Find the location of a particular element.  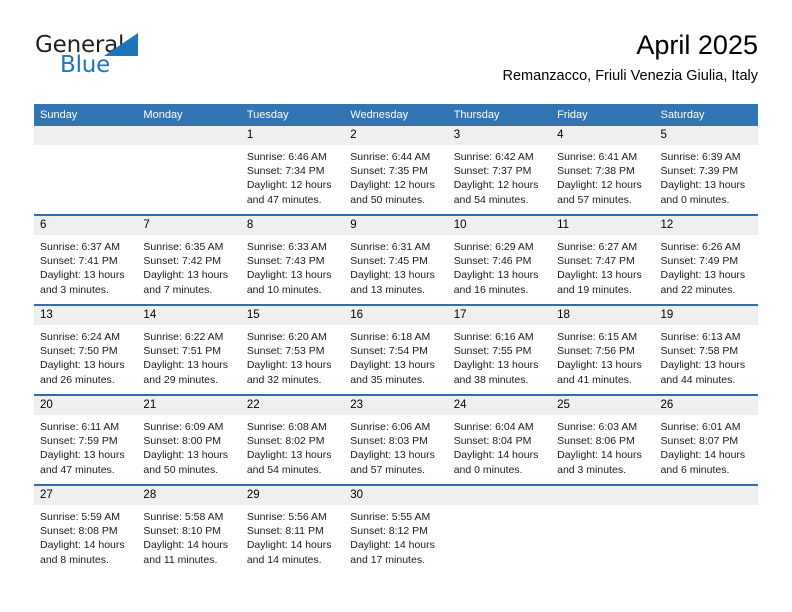

day-number: 25 is located at coordinates (603, 405).